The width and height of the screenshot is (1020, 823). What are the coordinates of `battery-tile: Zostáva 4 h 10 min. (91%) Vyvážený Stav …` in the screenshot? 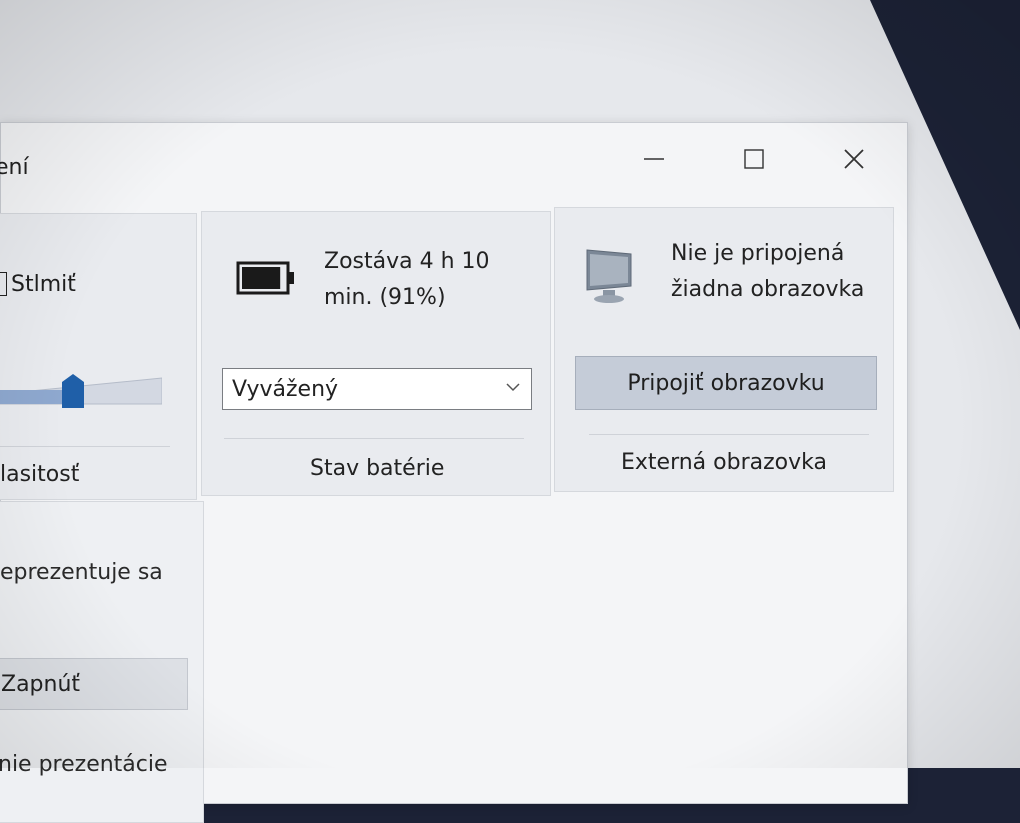 It's located at (376, 353).